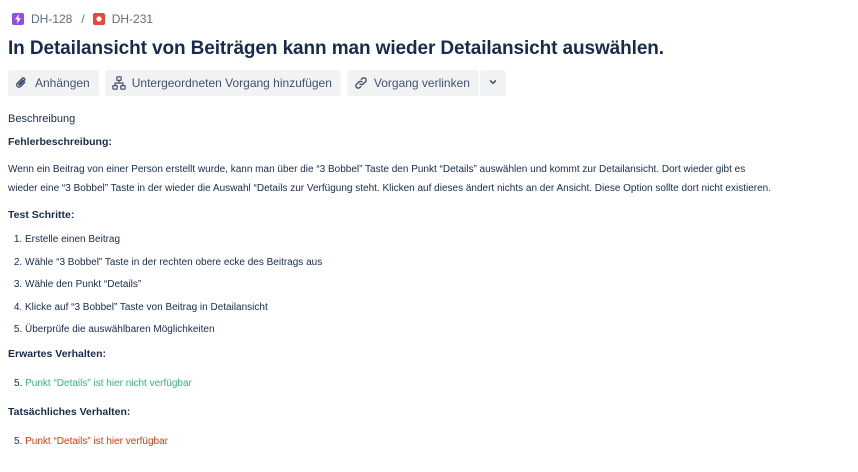 This screenshot has width=858, height=472. I want to click on actual-item: 5. Punkt “Details” ist hier verfügbar, so click(91, 441).